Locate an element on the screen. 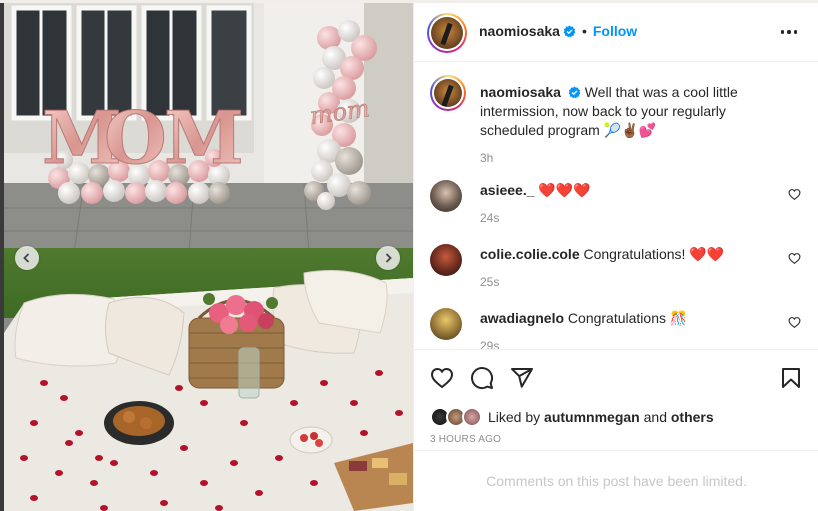  chevron-right-icon is located at coordinates (388, 258).